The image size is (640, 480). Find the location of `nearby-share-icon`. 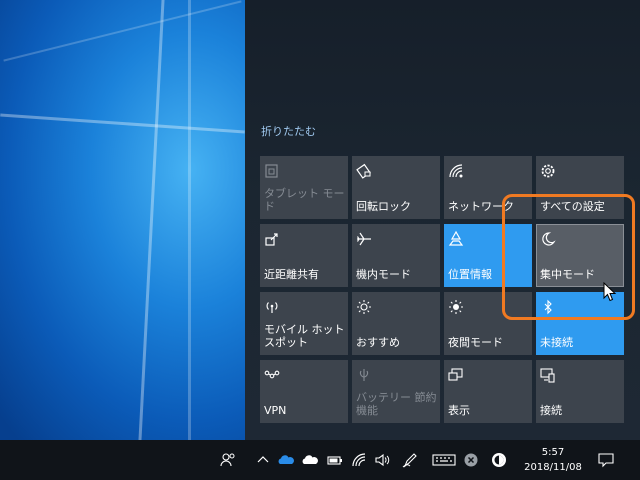

nearby-share-icon is located at coordinates (272, 239).